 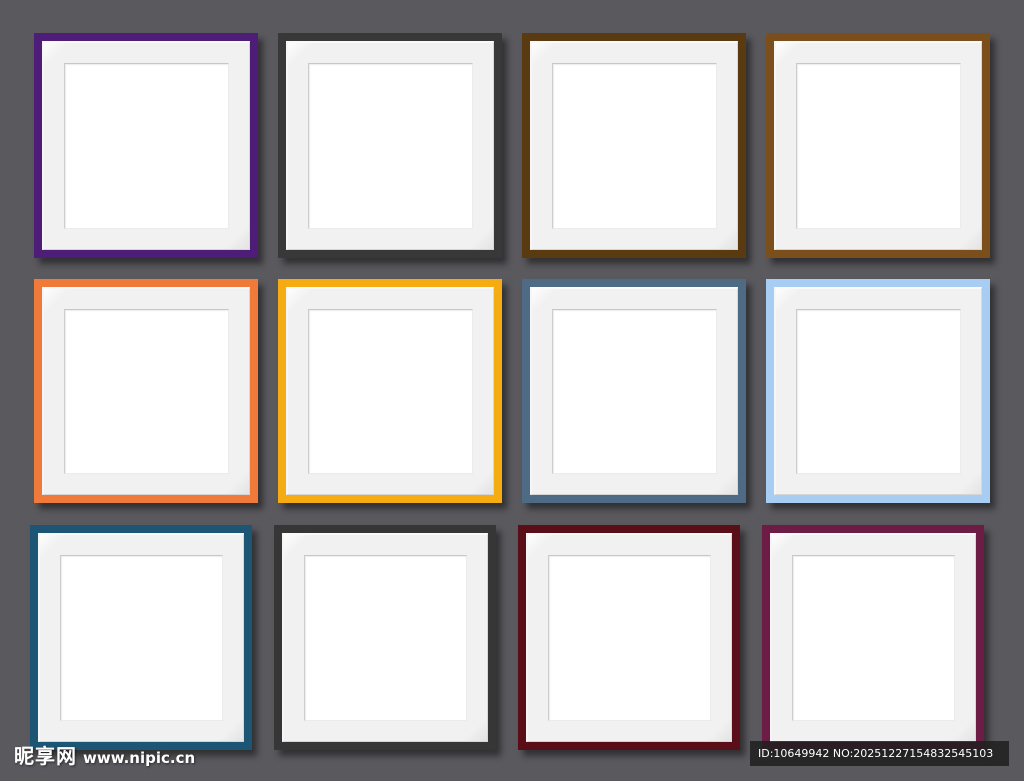 I want to click on site-url: www.nipic.cn, so click(x=139, y=758).